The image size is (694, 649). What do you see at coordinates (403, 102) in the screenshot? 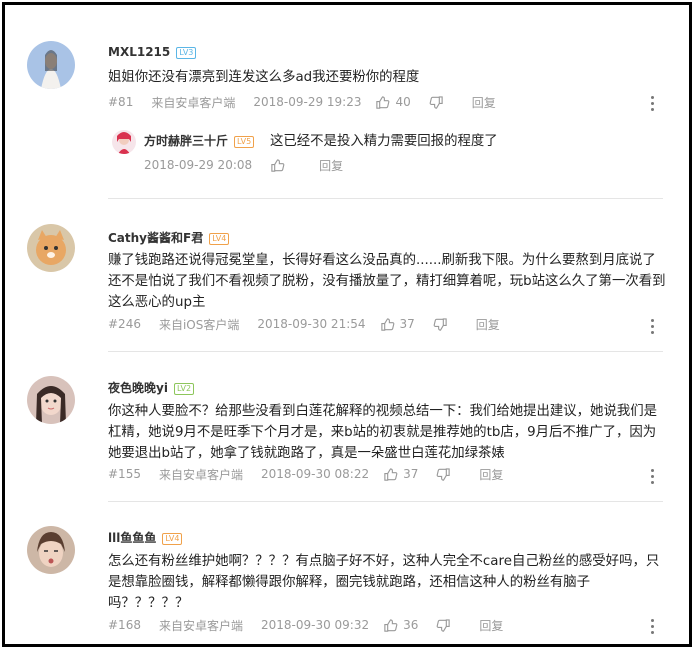
I see `like-count: 40` at bounding box center [403, 102].